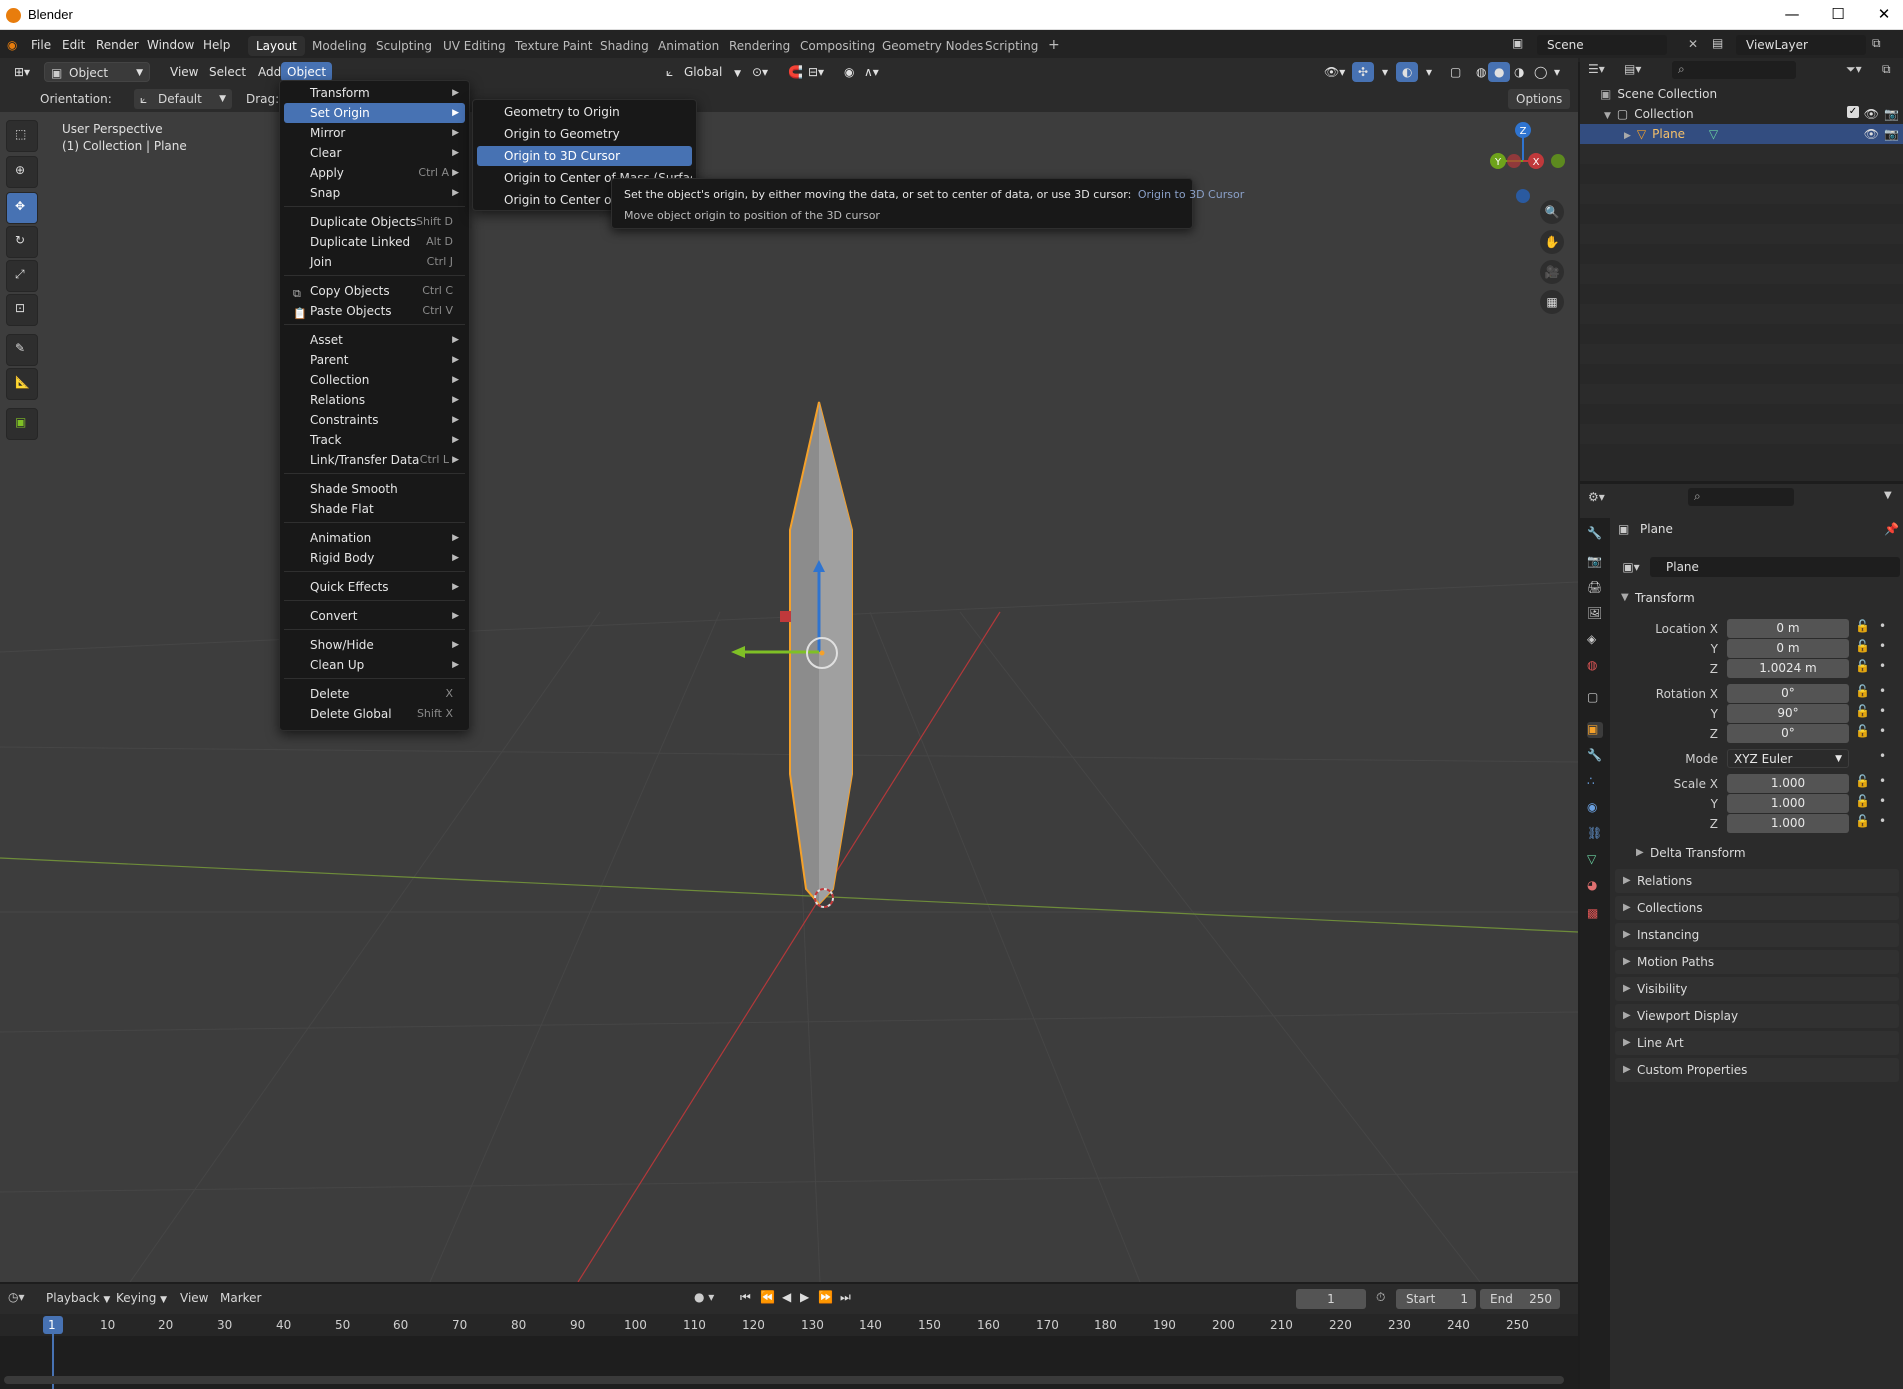 This screenshot has height=1389, width=1903. What do you see at coordinates (78, 1298) in the screenshot?
I see `playback-menu: Playback ▼` at bounding box center [78, 1298].